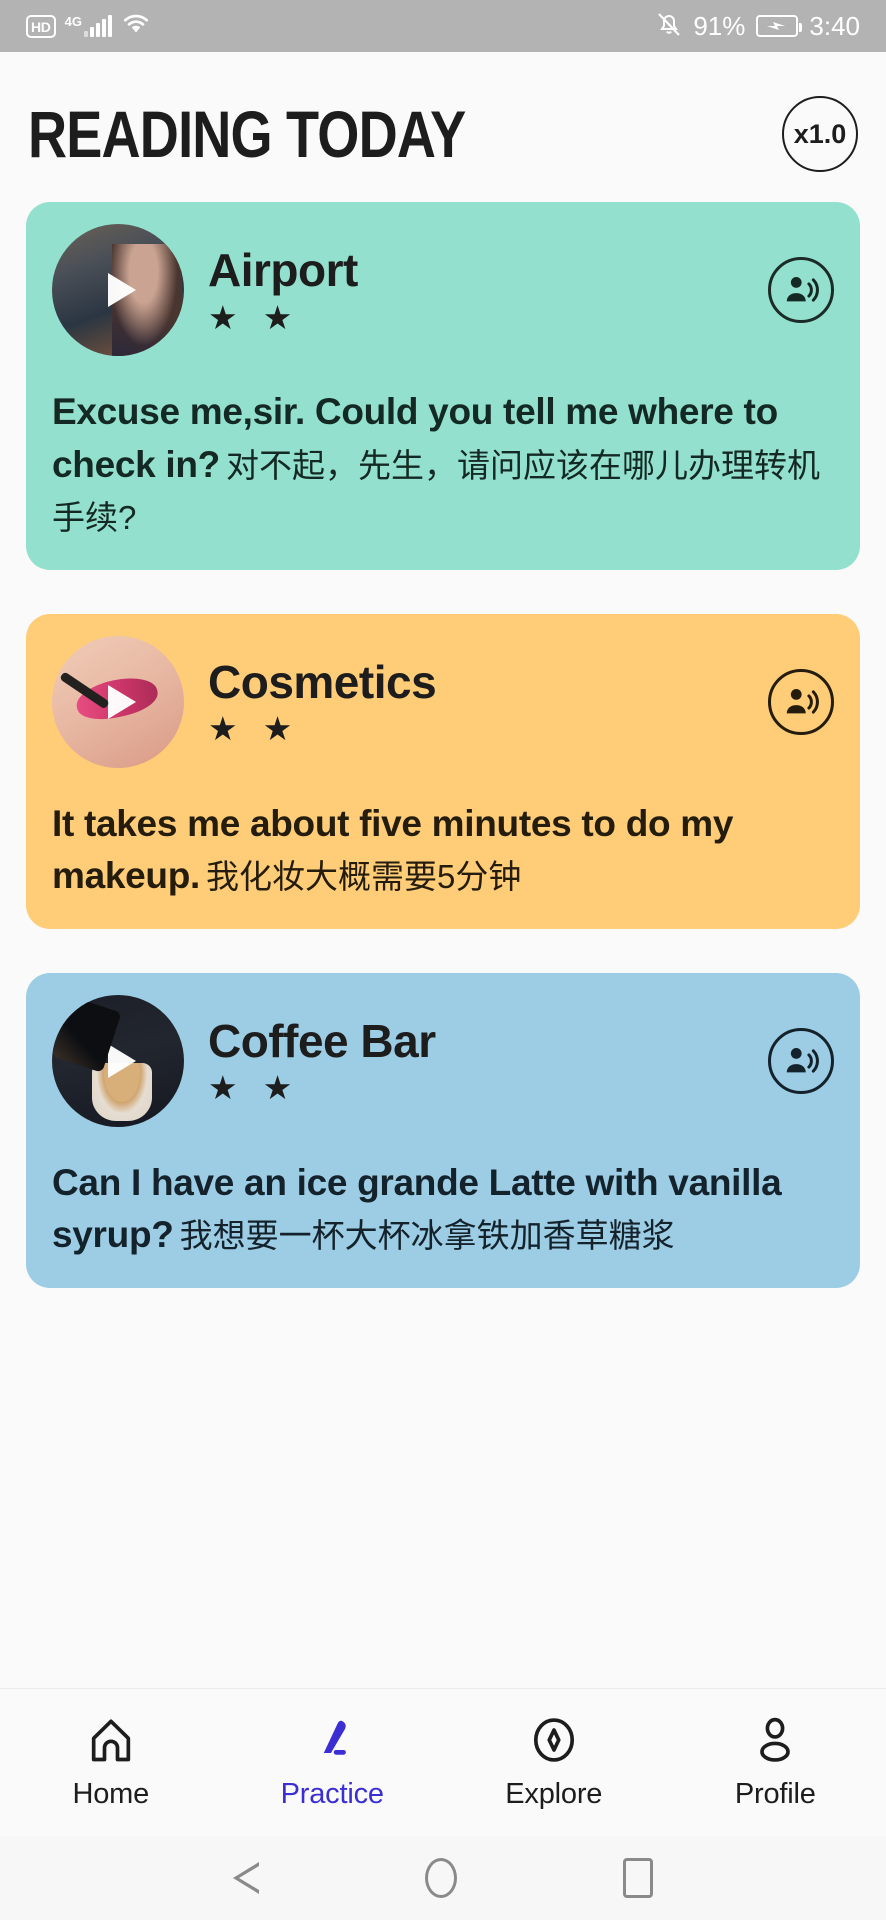 Image resolution: width=886 pixels, height=1920 pixels. I want to click on compass-icon, so click(554, 1740).